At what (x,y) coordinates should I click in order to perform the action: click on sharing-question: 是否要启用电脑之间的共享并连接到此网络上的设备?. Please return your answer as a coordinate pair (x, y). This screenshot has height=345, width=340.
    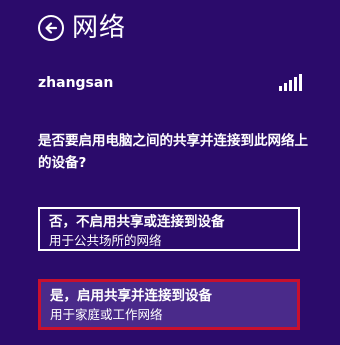
    Looking at the image, I should click on (173, 152).